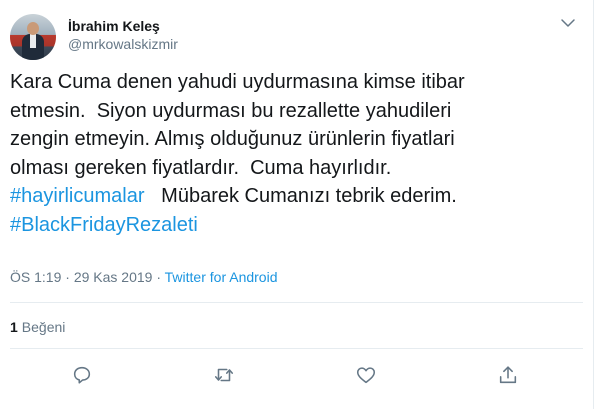 Image resolution: width=594 pixels, height=409 pixels. What do you see at coordinates (296, 348) in the screenshot?
I see `divider-bottom` at bounding box center [296, 348].